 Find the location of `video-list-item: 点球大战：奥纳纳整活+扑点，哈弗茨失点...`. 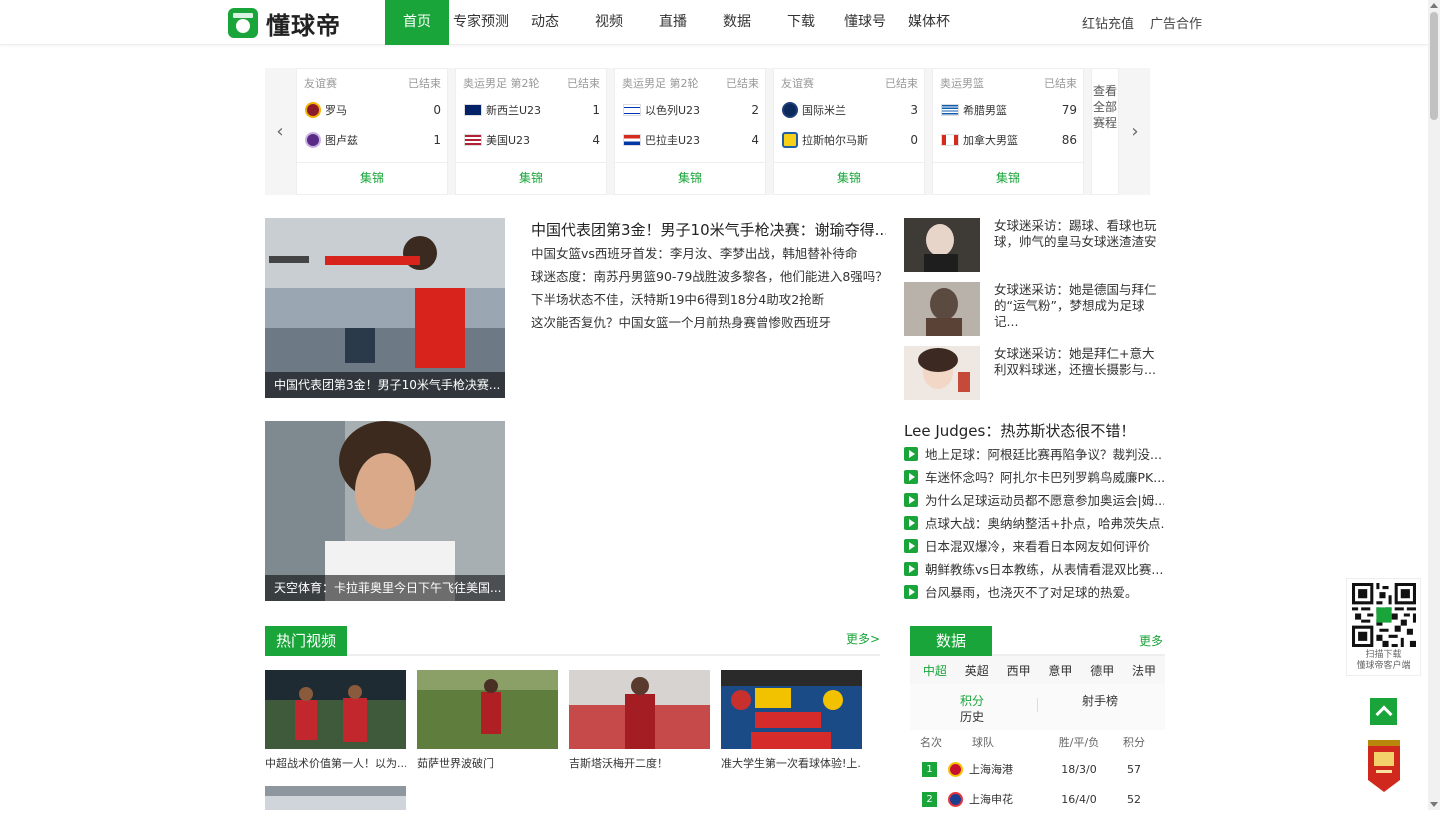

video-list-item: 点球大战：奥纳纳整活+扑点，哈弗茨失点... is located at coordinates (1034, 522).